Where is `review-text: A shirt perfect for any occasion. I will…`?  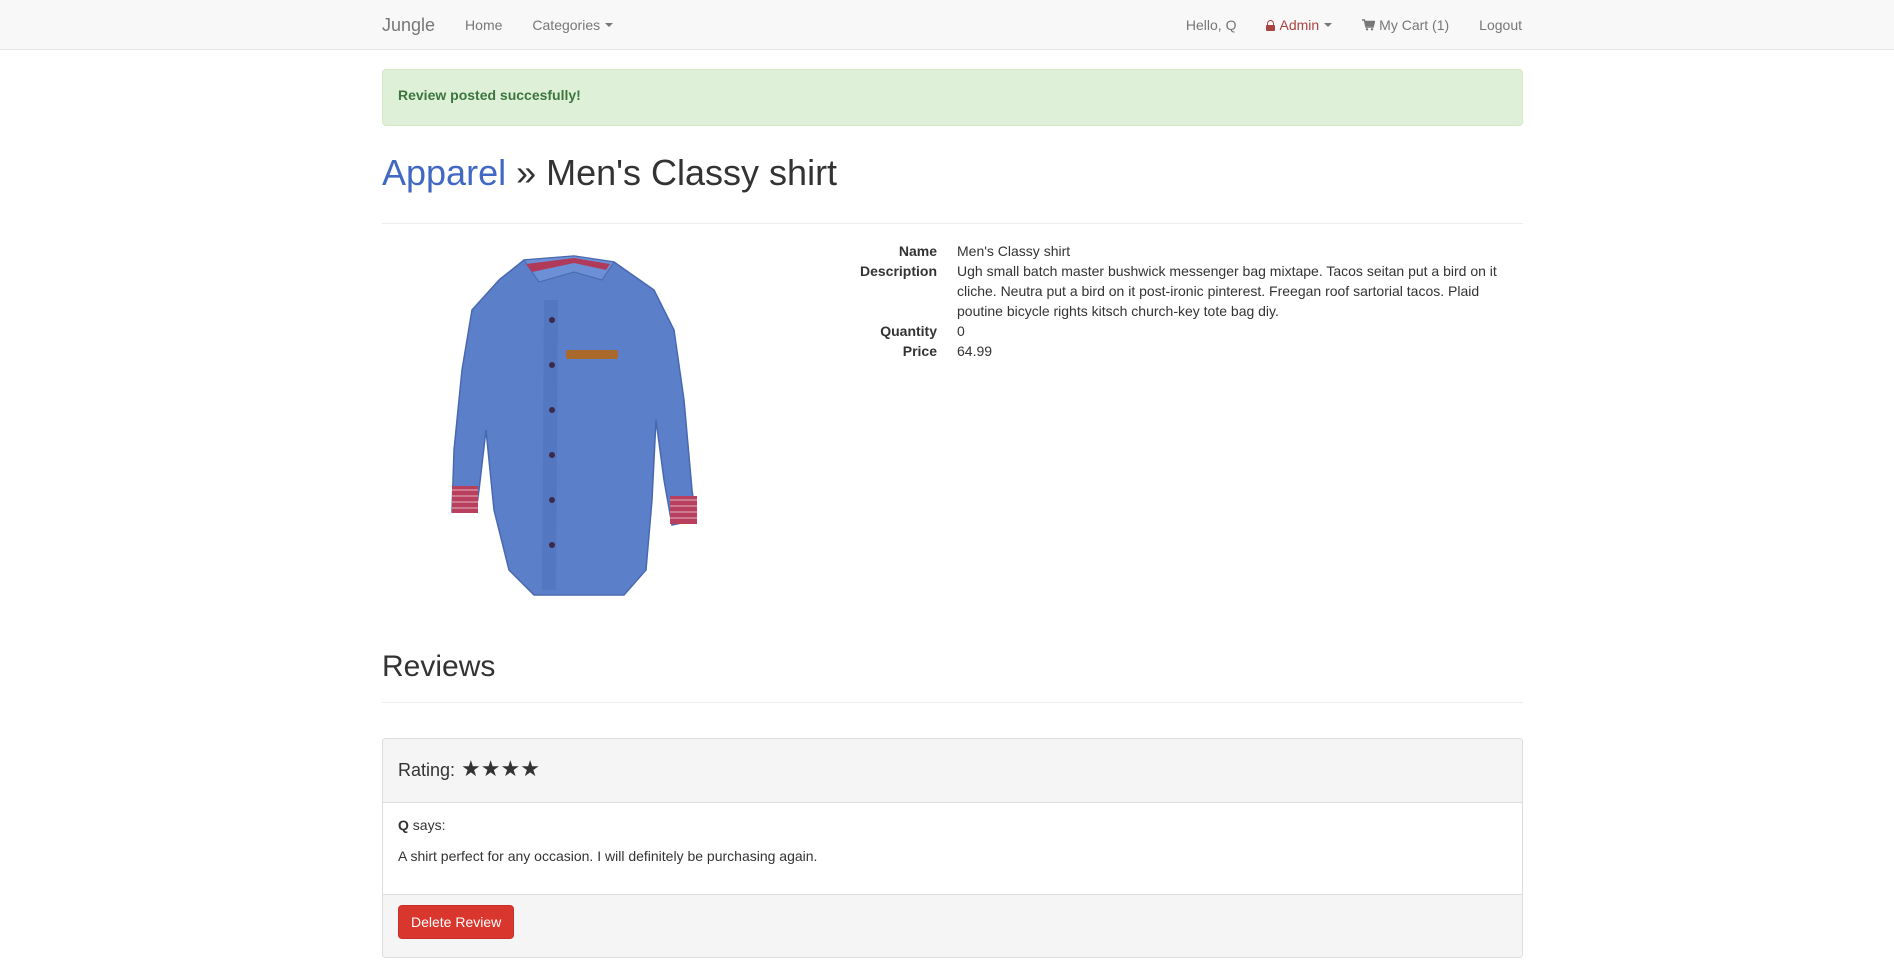 review-text: A shirt perfect for any occasion. I will… is located at coordinates (608, 856).